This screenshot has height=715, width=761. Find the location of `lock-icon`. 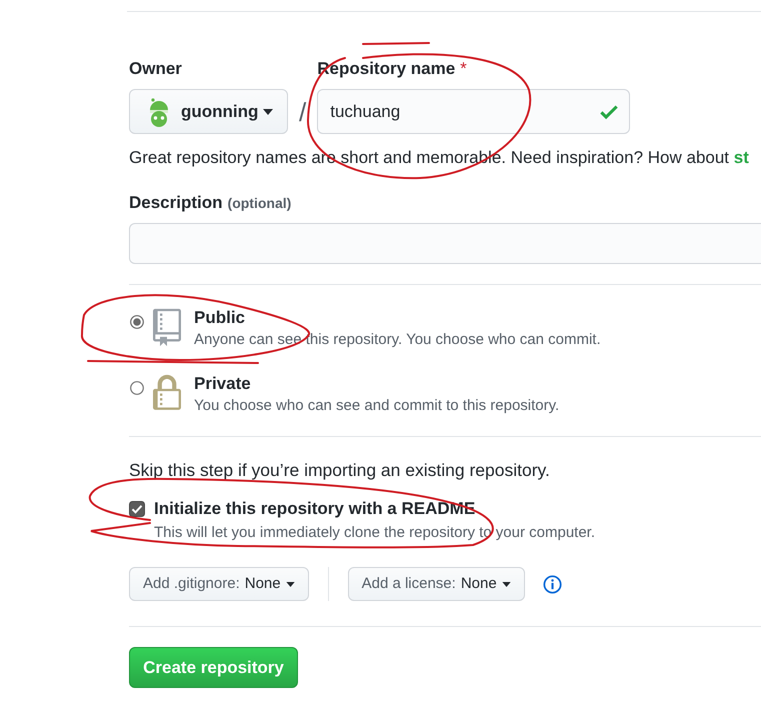

lock-icon is located at coordinates (167, 393).